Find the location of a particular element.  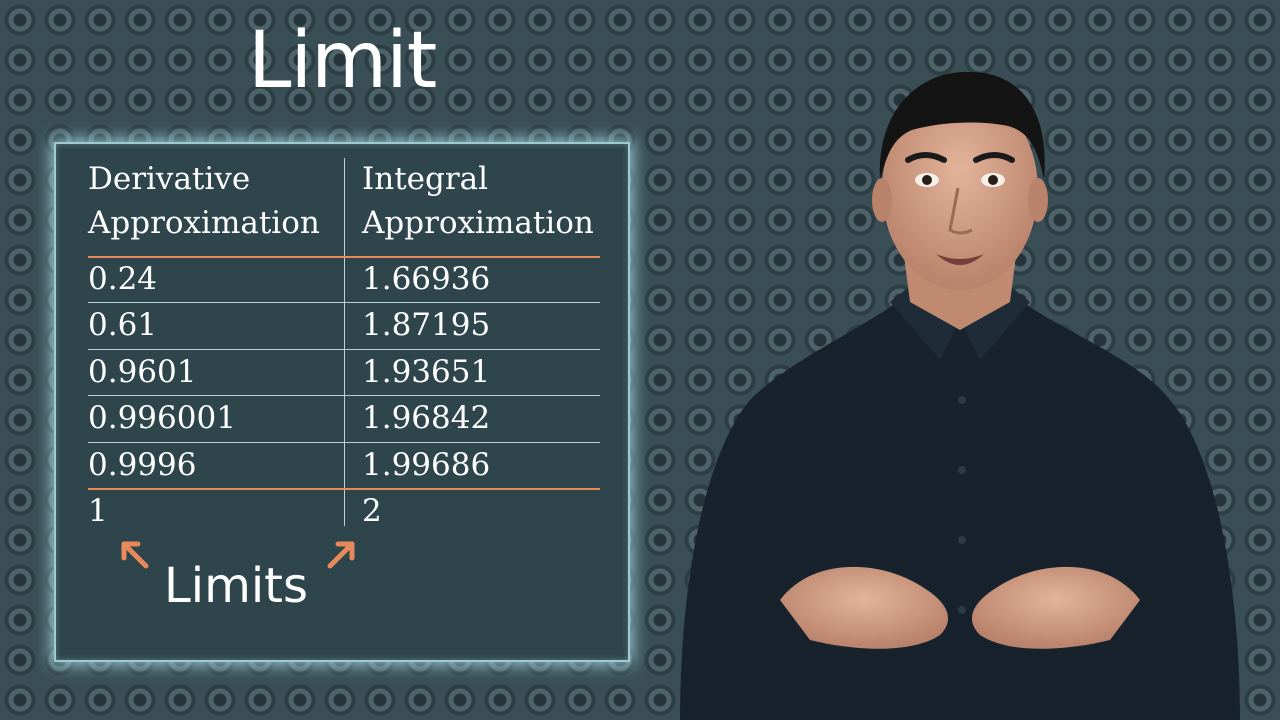

column-divider is located at coordinates (344, 342).